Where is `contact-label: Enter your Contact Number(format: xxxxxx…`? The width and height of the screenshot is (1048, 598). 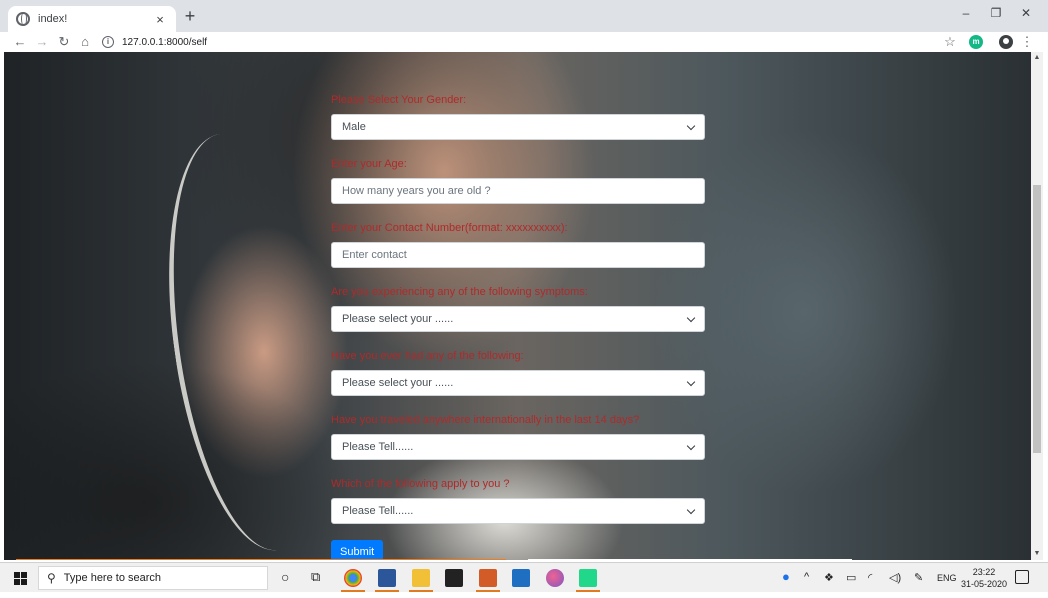
contact-label: Enter your Contact Number(format: xxxxxx… is located at coordinates (449, 228).